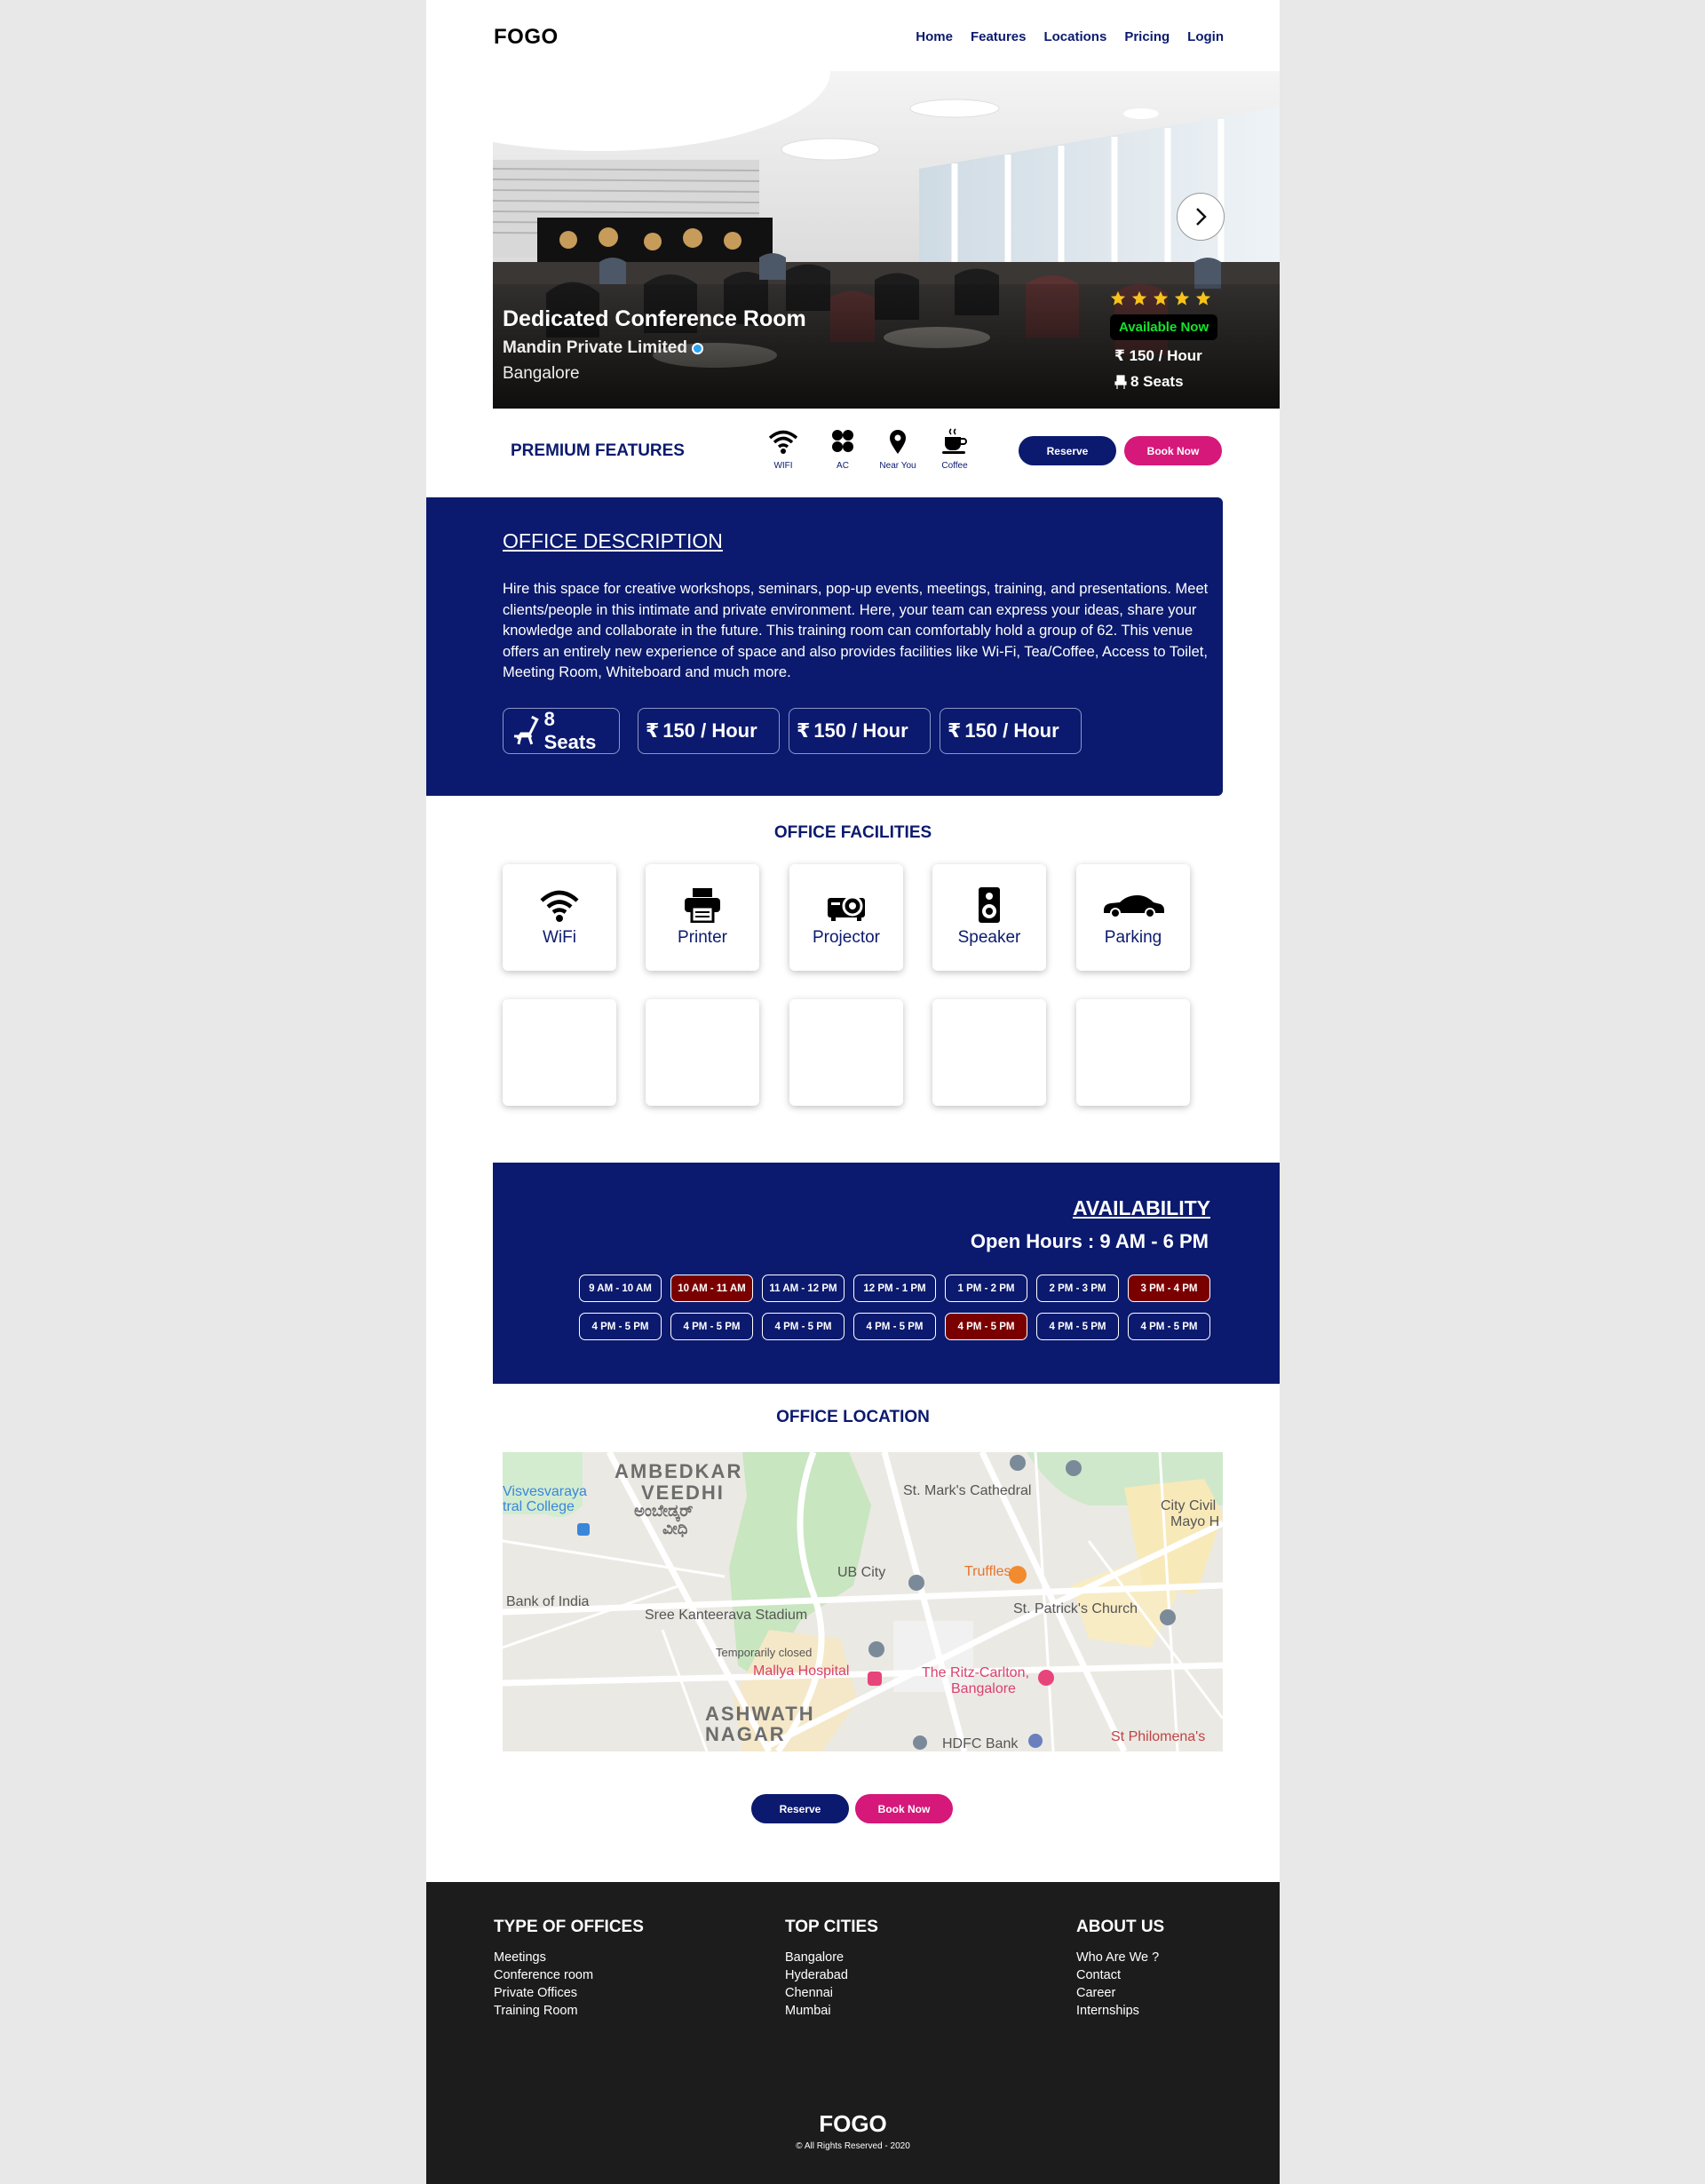 The width and height of the screenshot is (1705, 2184). Describe the element at coordinates (986, 1326) in the screenshot. I see `time-slot-booked: 4 PM - 5 PM` at that location.